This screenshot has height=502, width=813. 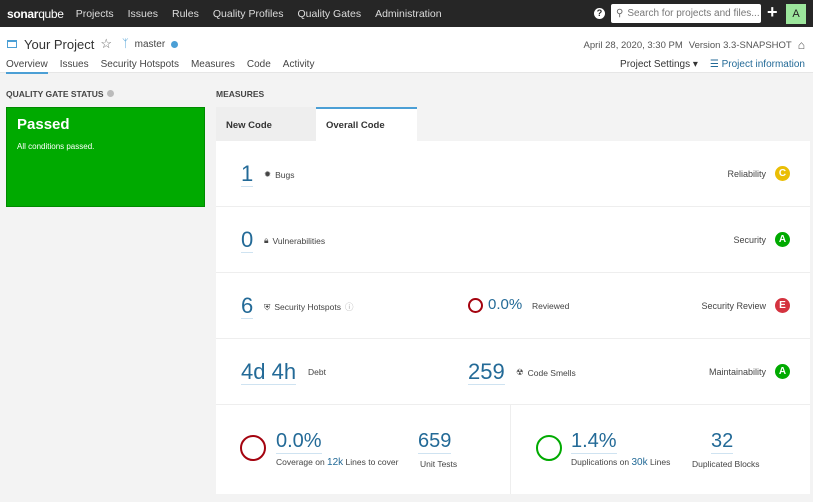 What do you see at coordinates (299, 66) in the screenshot?
I see `tab-activity: Activity` at bounding box center [299, 66].